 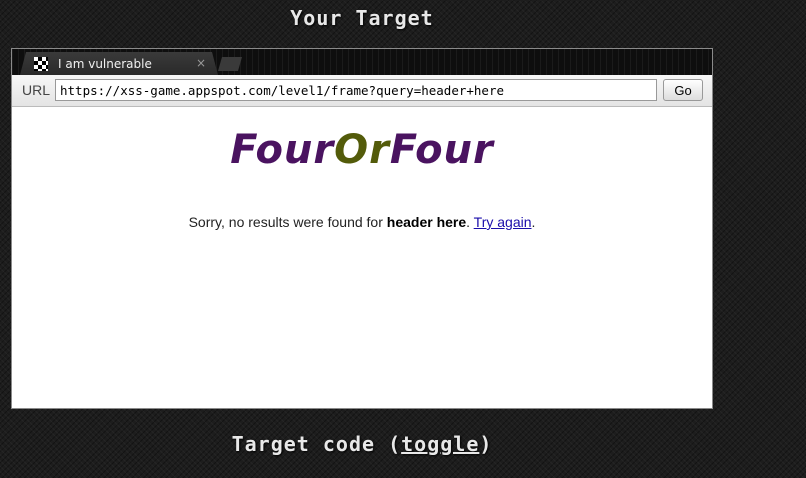 What do you see at coordinates (362, 62) in the screenshot?
I see `tab-strip: I am vulnerable ×` at bounding box center [362, 62].